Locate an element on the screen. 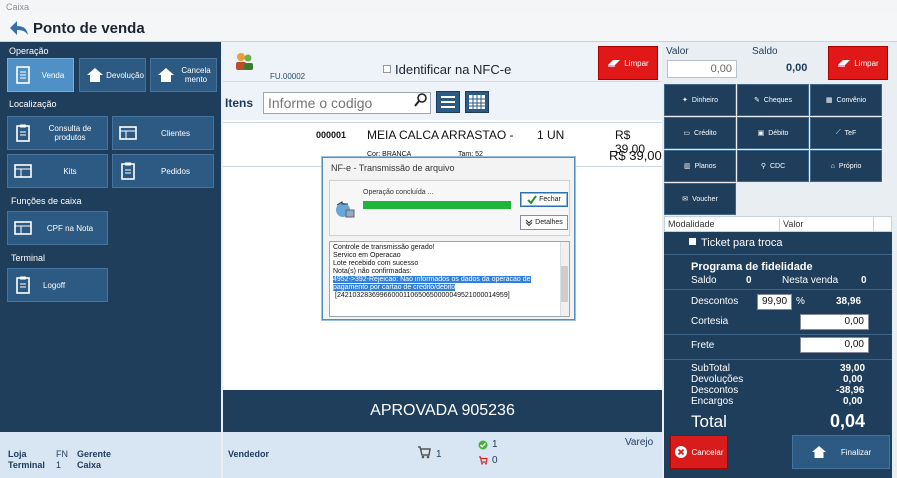 Image resolution: width=897 pixels, height=478 pixels. fid-saldo-value: 0 is located at coordinates (749, 280).